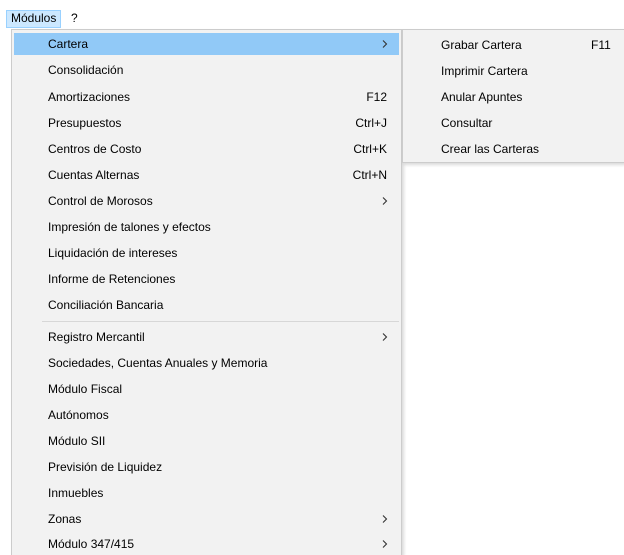 This screenshot has height=555, width=624. What do you see at coordinates (206, 337) in the screenshot?
I see `menu-item-registro-mercantil: Registro Mercantil` at bounding box center [206, 337].